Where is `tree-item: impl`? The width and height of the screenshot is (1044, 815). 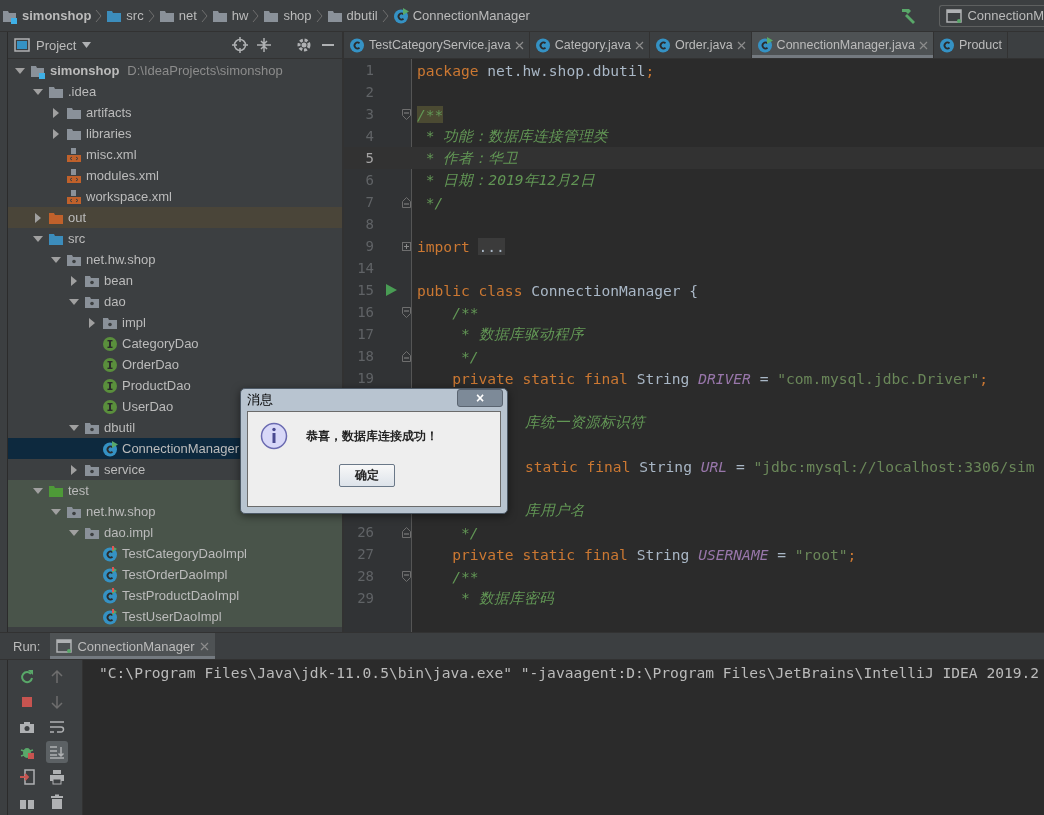
tree-item: impl is located at coordinates (175, 322).